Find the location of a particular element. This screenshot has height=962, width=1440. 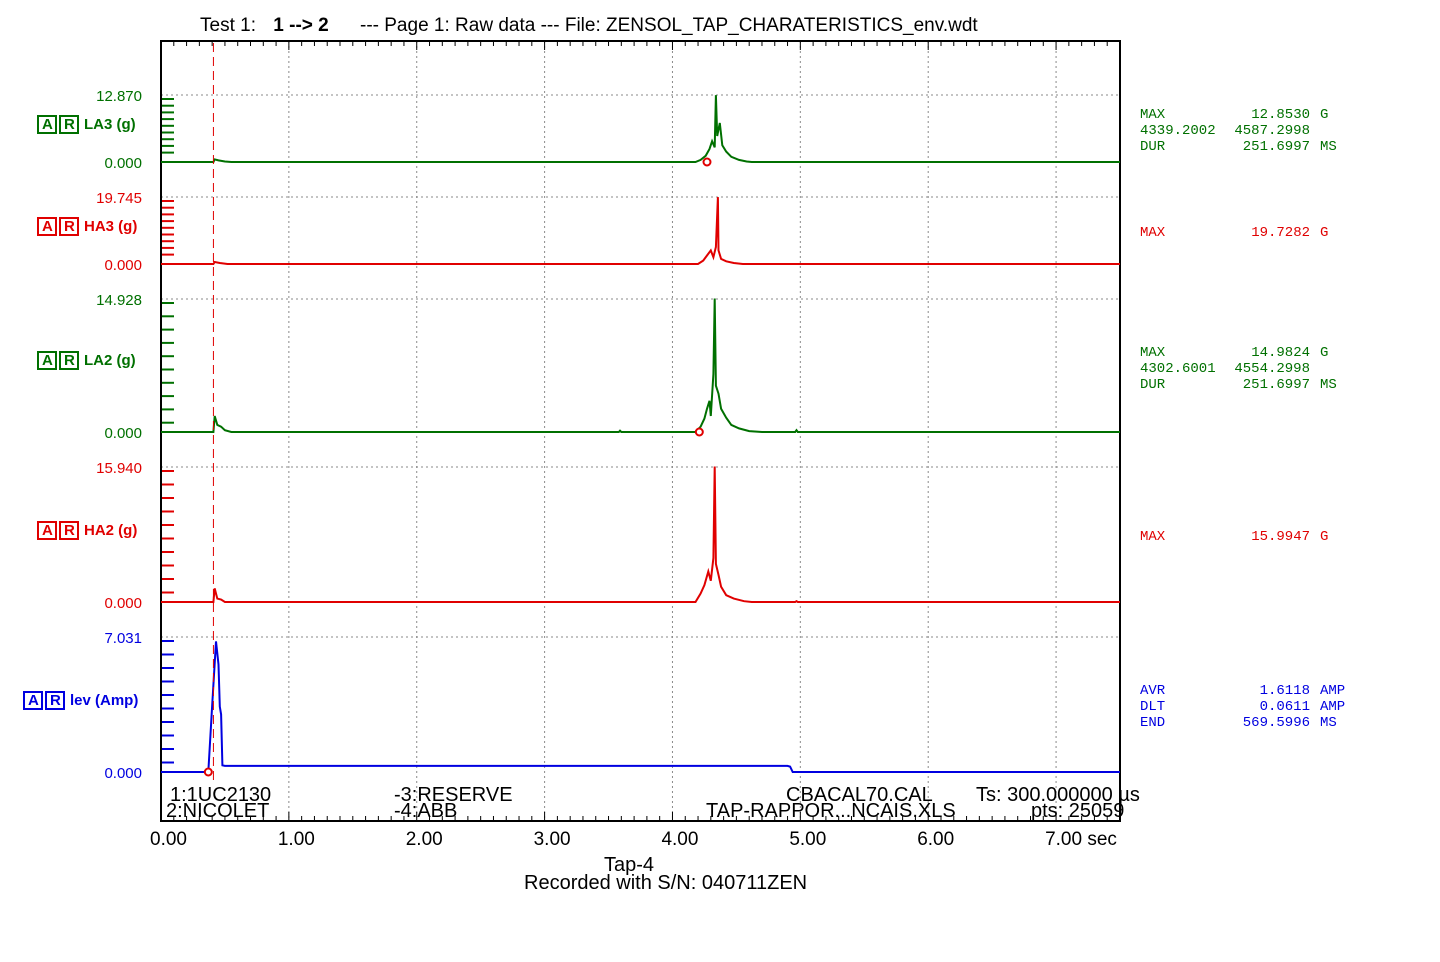

channel-1: 19.745 0.000 A R HA3 (g) MAX 19.7282 G is located at coordinates (682, 232).